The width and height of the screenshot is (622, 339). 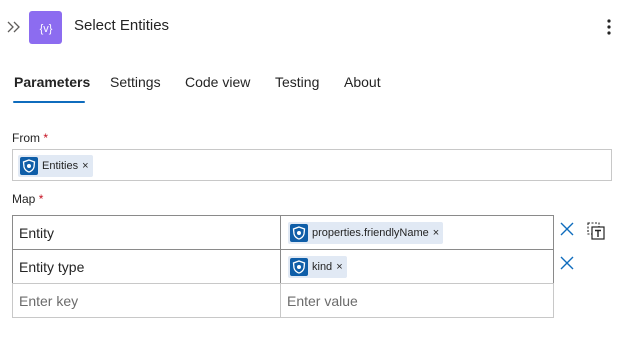 What do you see at coordinates (217, 82) in the screenshot?
I see `tab-code-view: Code view` at bounding box center [217, 82].